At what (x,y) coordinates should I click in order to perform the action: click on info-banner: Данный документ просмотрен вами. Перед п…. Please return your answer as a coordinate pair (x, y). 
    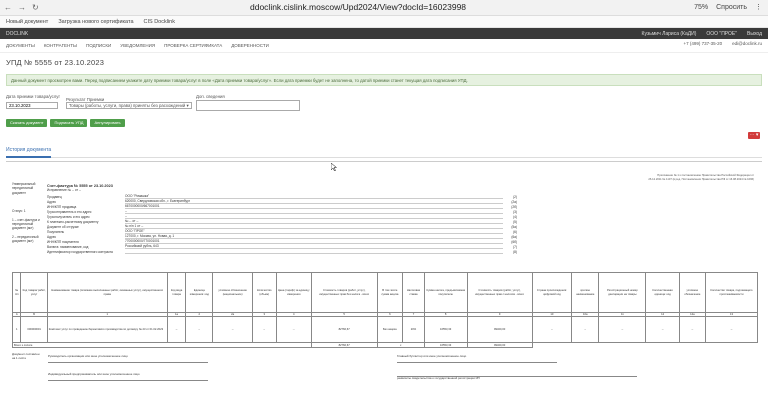
    Looking at the image, I should click on (384, 80).